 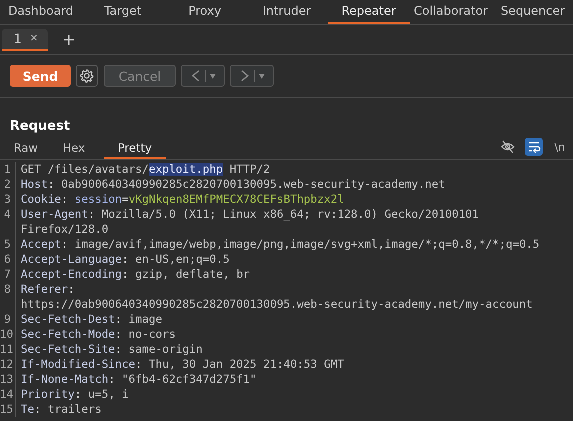 What do you see at coordinates (69, 39) in the screenshot?
I see `new-tab-button: +` at bounding box center [69, 39].